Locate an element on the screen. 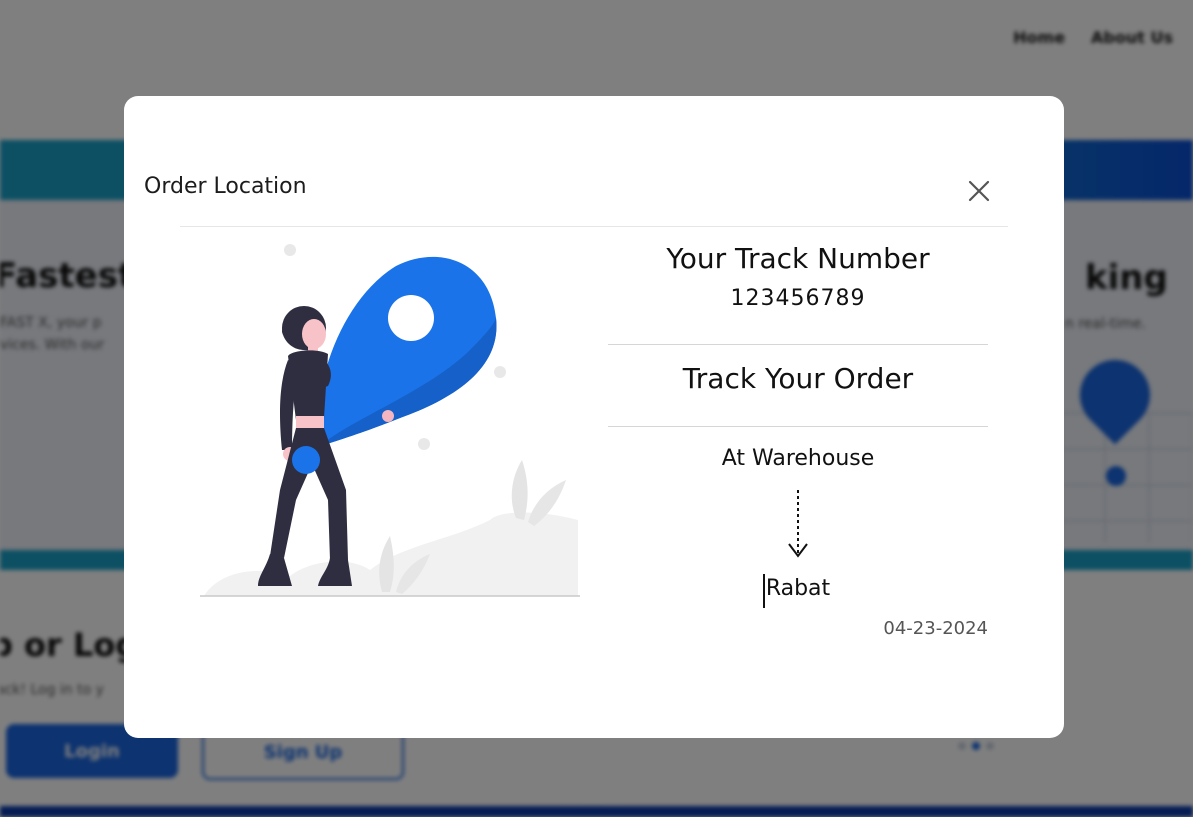 This screenshot has width=1193, height=817. status-from: At Warehouse is located at coordinates (798, 458).